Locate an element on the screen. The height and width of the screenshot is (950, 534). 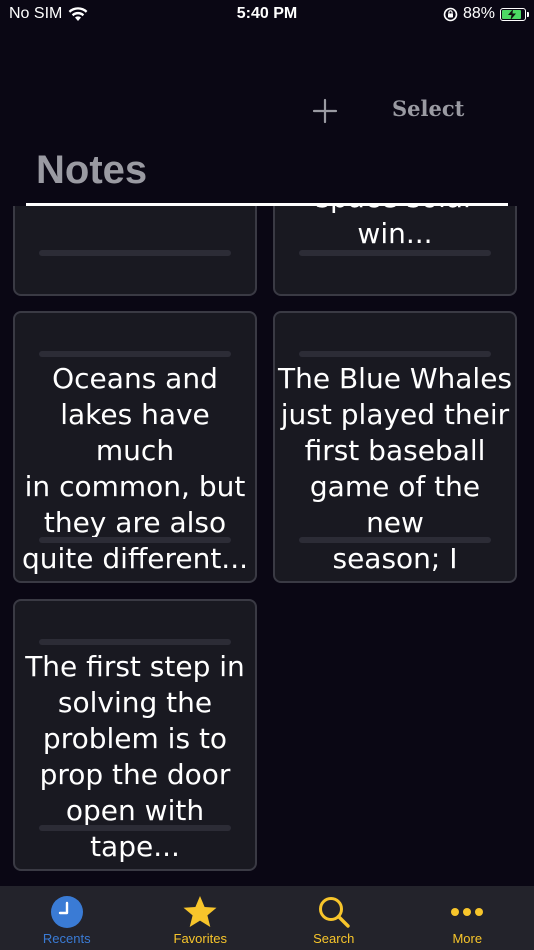
tab-more: More is located at coordinates (467, 918).